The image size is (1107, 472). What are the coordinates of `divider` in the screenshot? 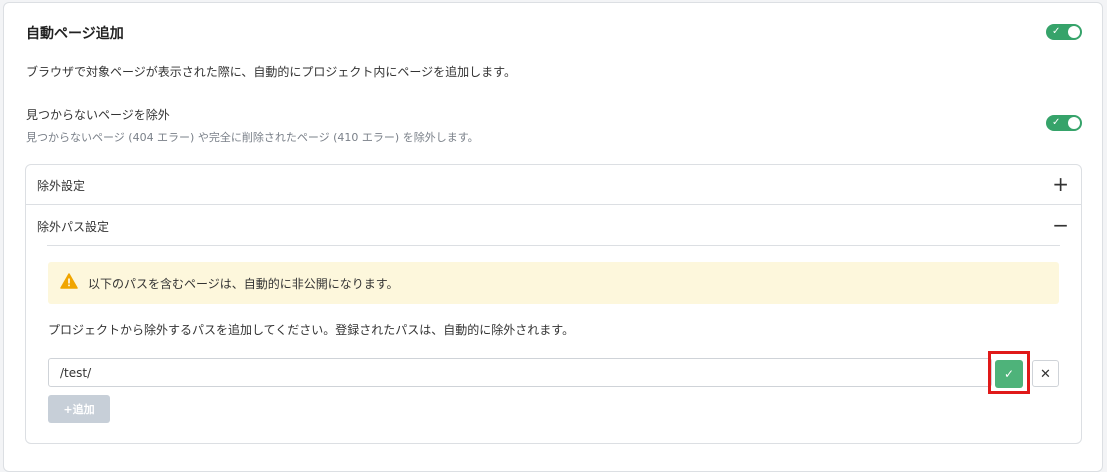 It's located at (553, 245).